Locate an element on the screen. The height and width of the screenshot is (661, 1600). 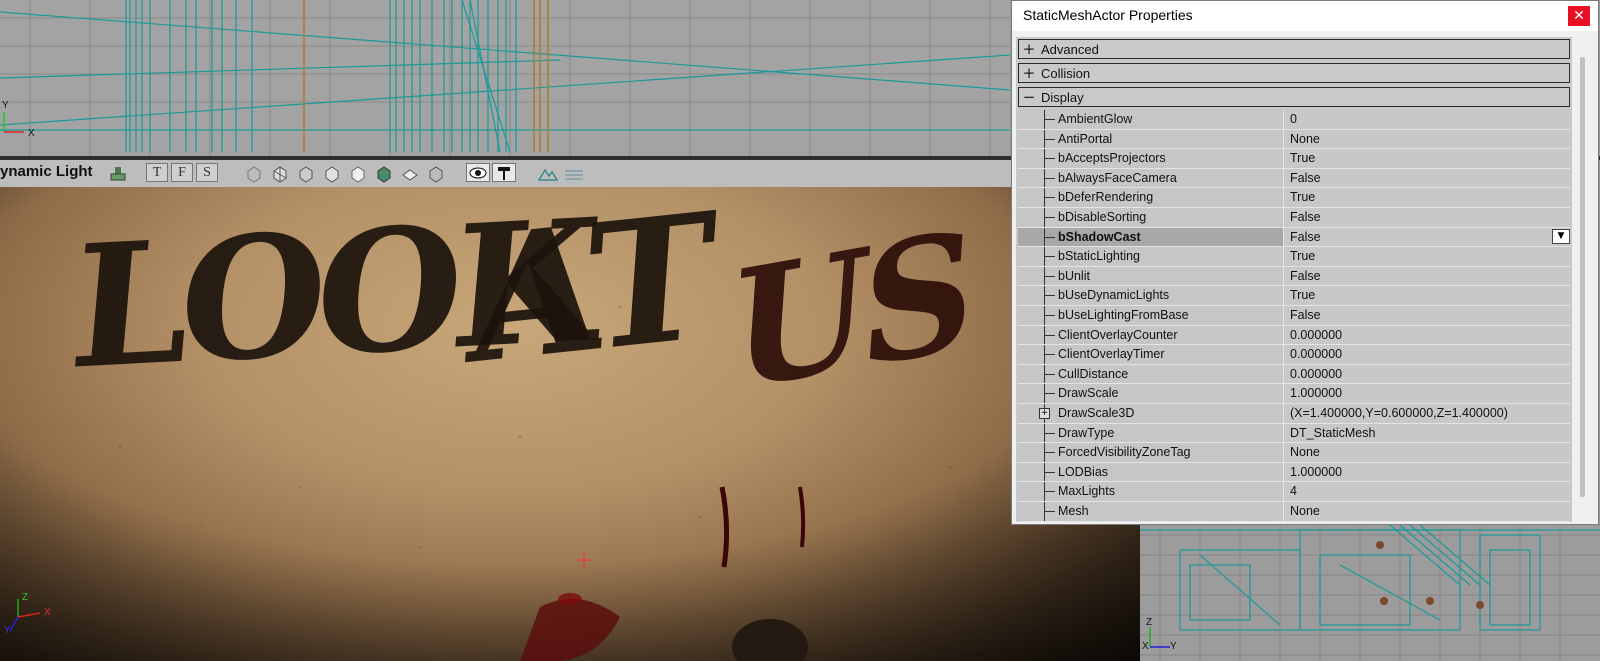
property-row: ClientOverlayCounter 0.000000 is located at coordinates (1294, 335).